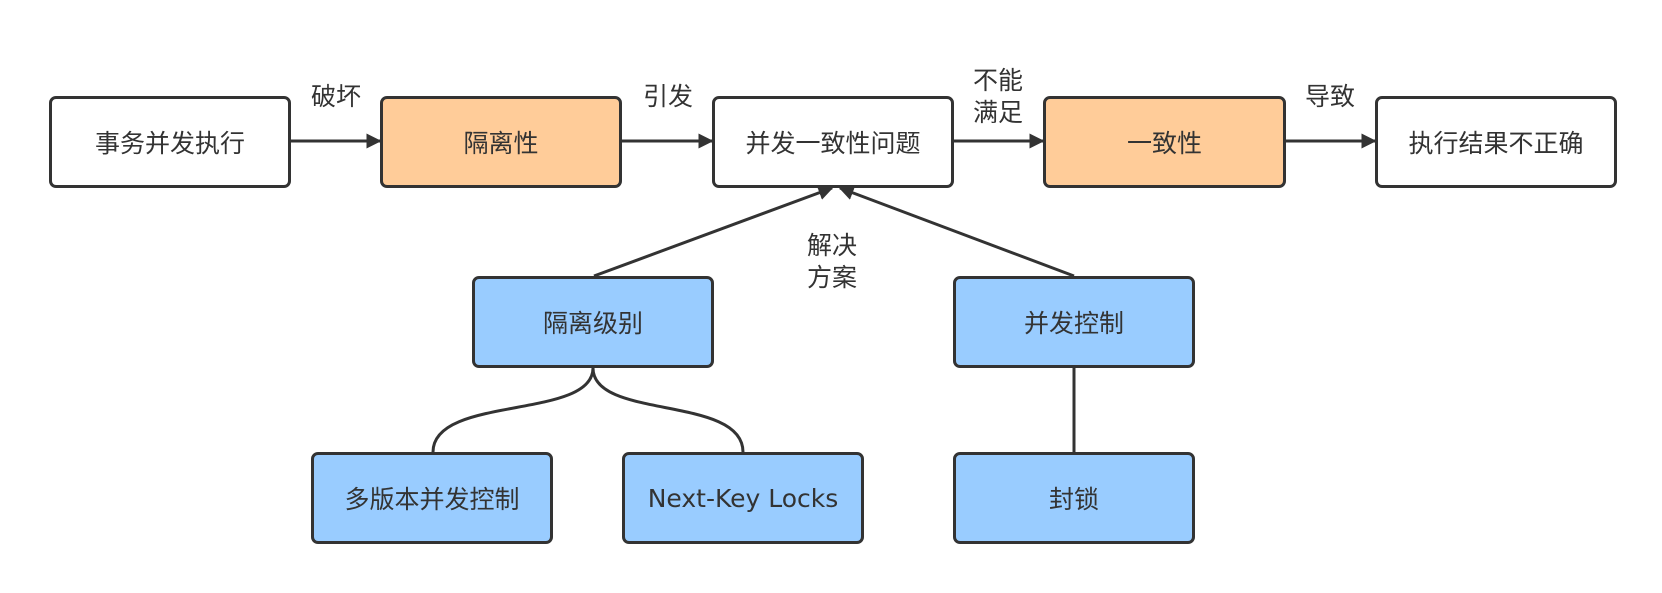 The height and width of the screenshot is (593, 1662). I want to click on arrow-isolation-level-solve, so click(713, 231).